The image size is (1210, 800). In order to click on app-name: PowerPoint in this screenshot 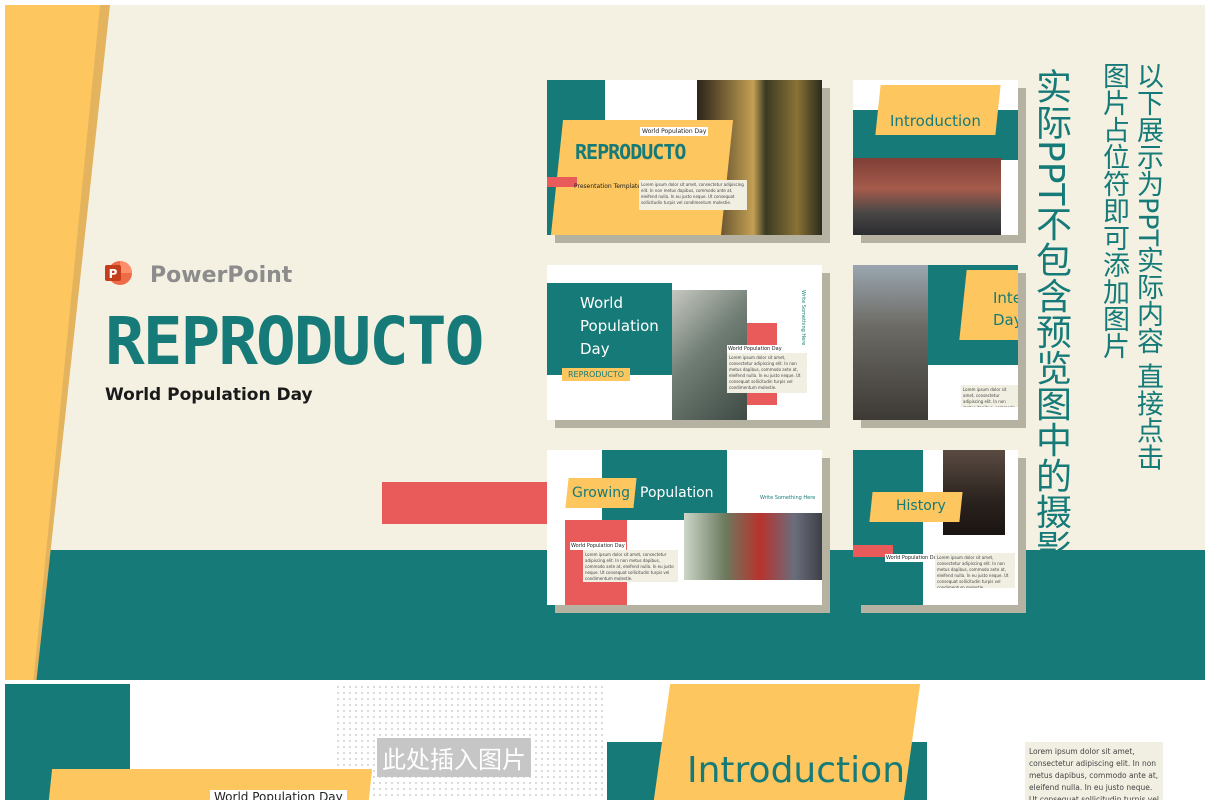, I will do `click(221, 275)`.